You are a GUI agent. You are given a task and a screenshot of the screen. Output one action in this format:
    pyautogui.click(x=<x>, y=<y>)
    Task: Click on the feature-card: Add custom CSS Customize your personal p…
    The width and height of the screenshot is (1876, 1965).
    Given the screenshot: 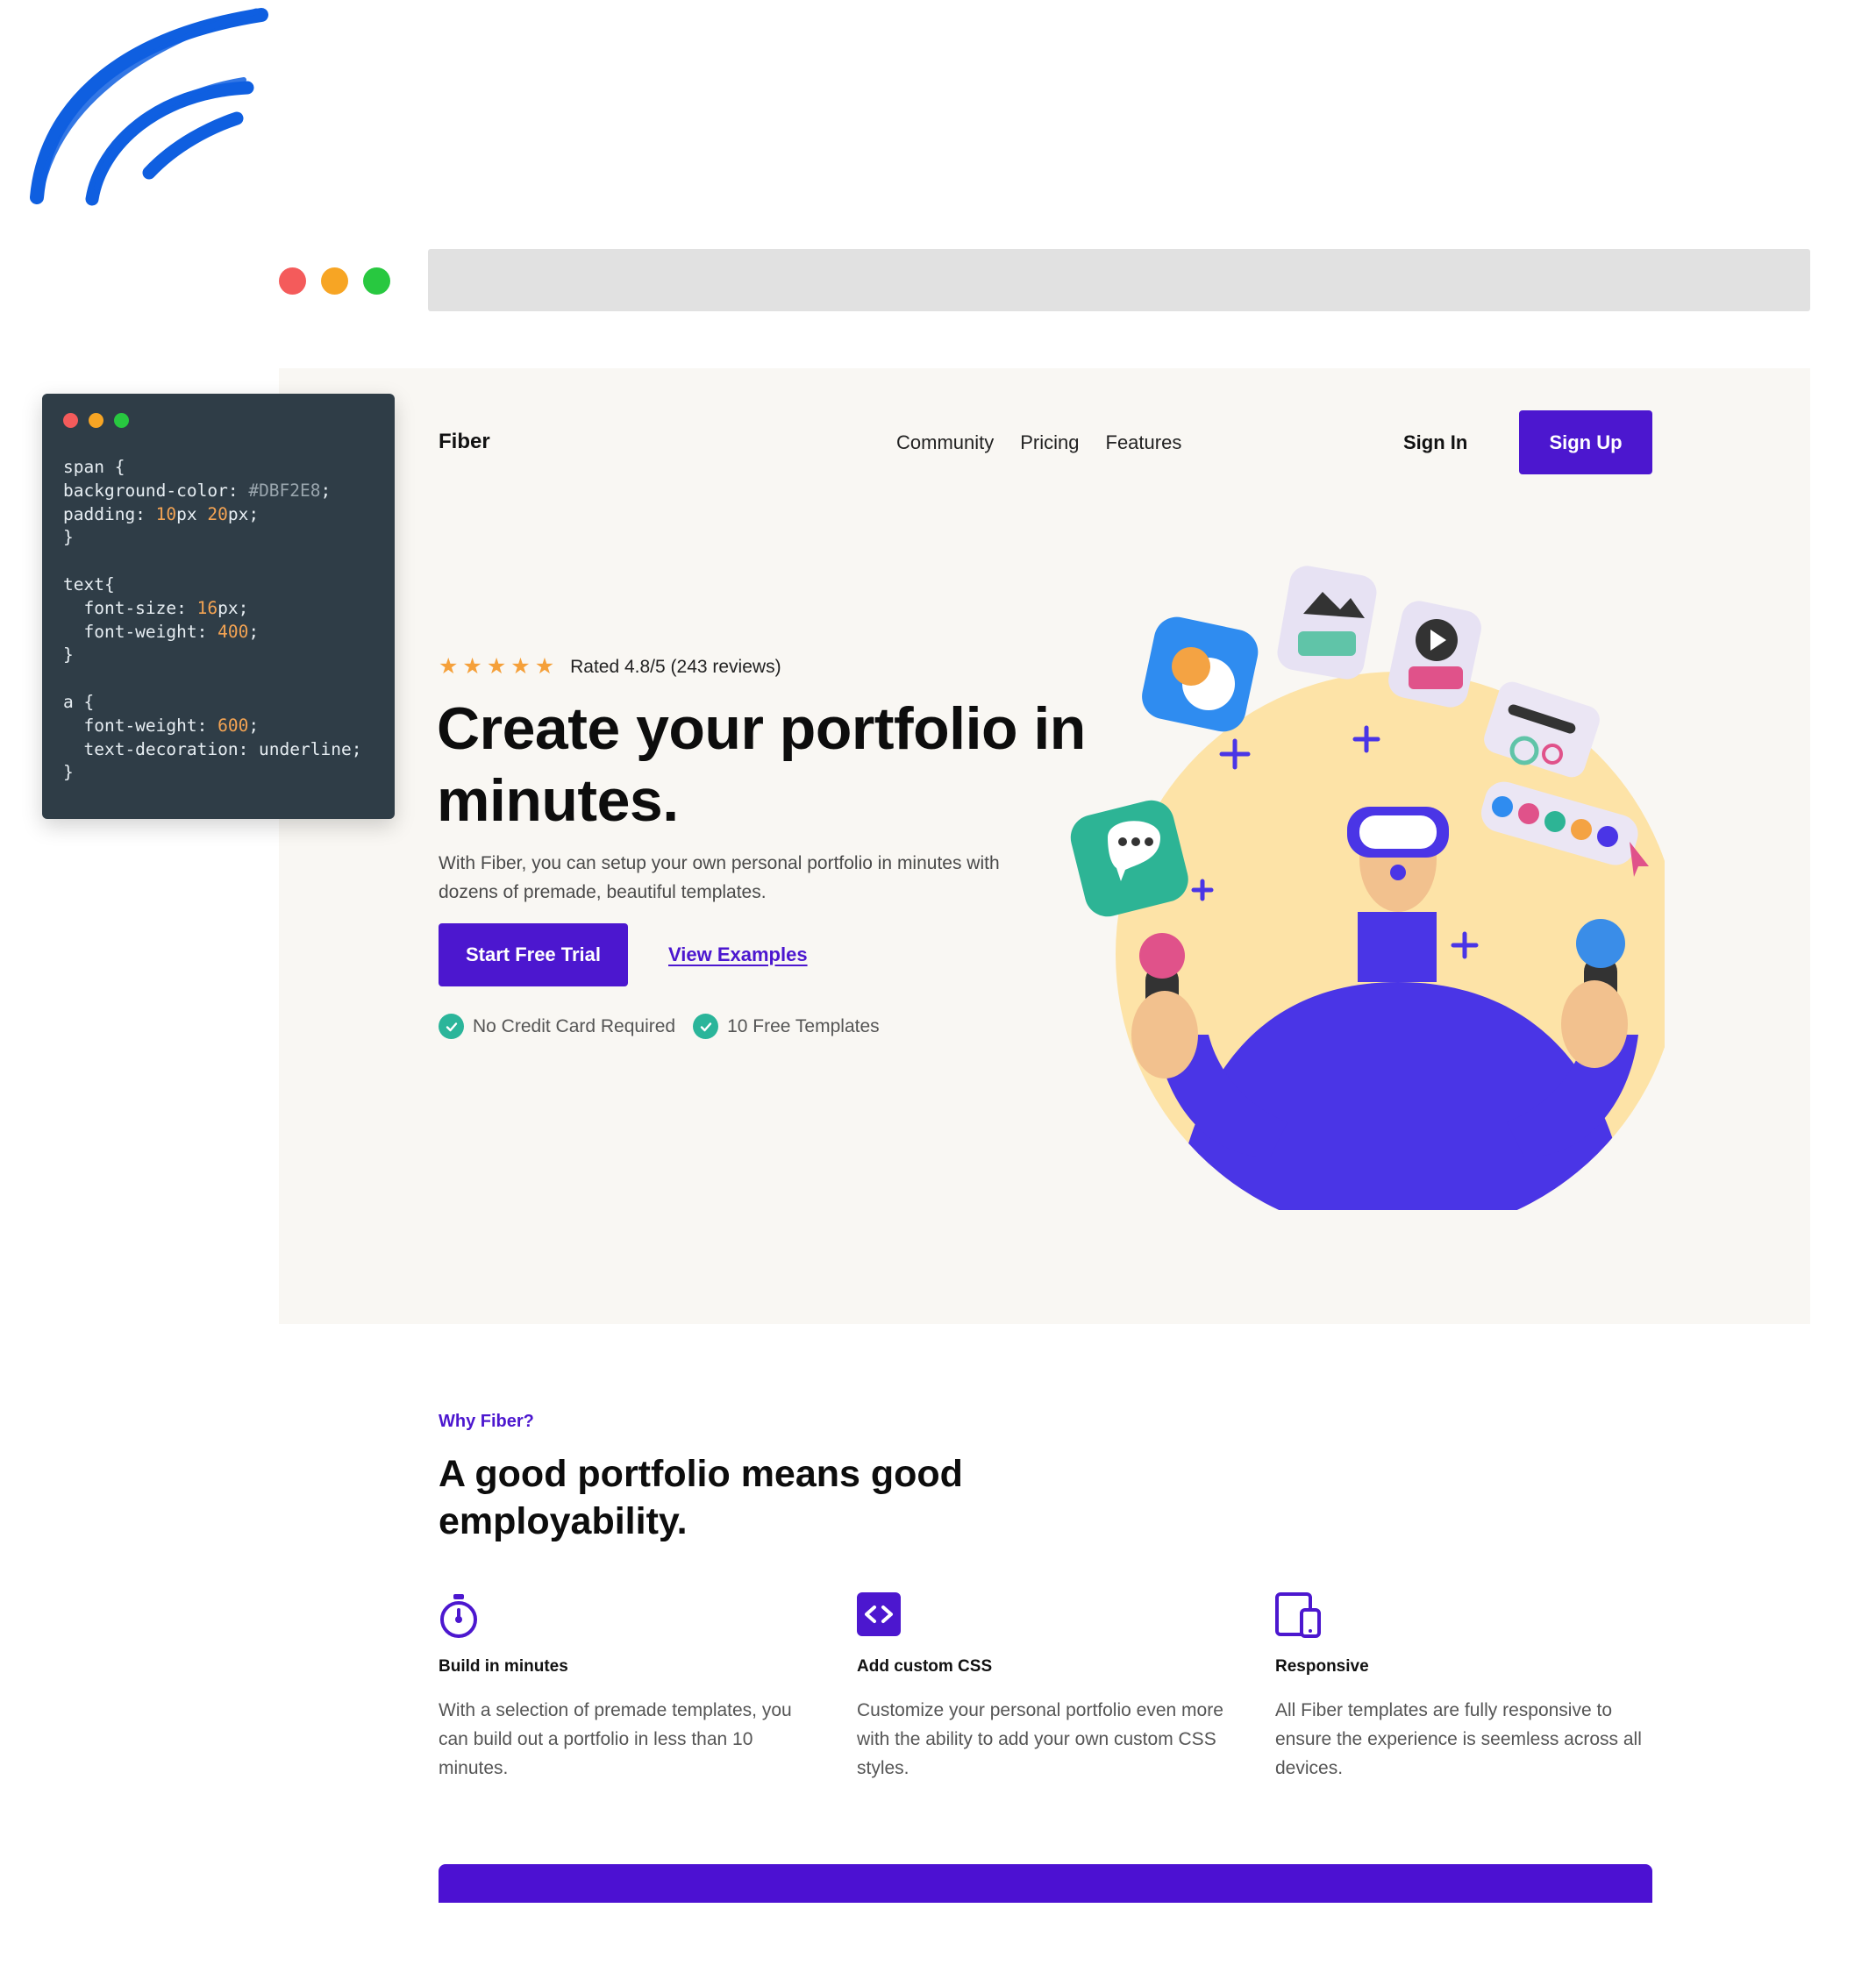 What is the action you would take?
    pyautogui.click(x=1045, y=1687)
    